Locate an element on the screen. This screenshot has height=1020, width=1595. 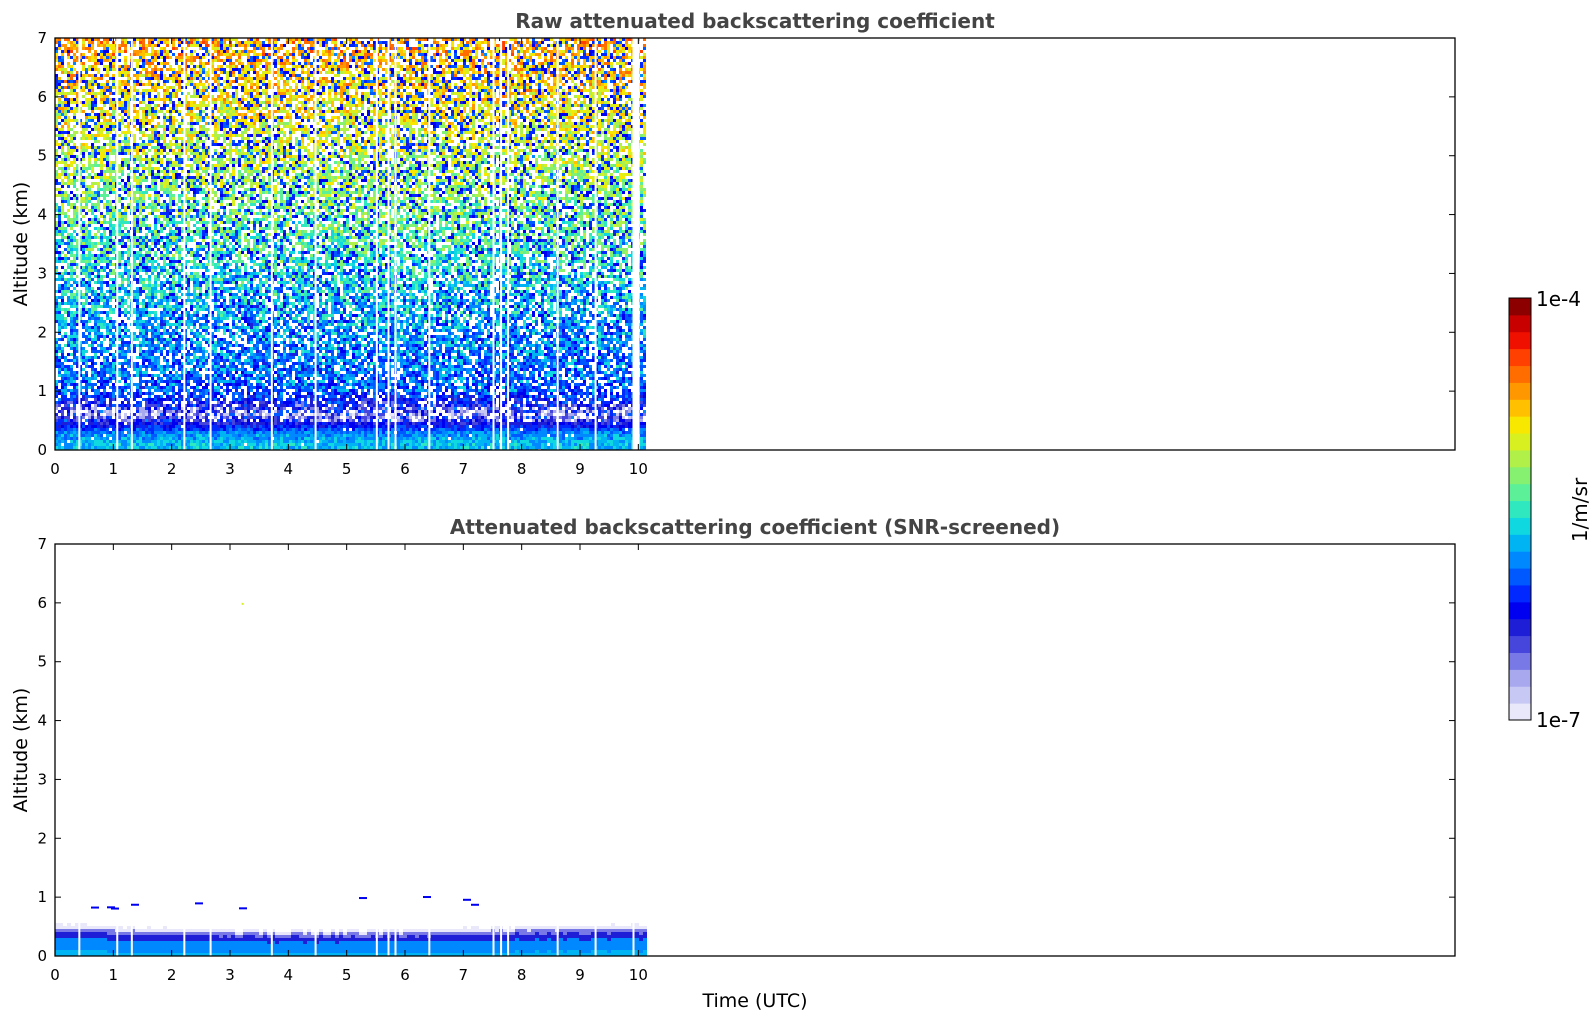
screened-ylabel: Altitude (km) is located at coordinates (21, 750).